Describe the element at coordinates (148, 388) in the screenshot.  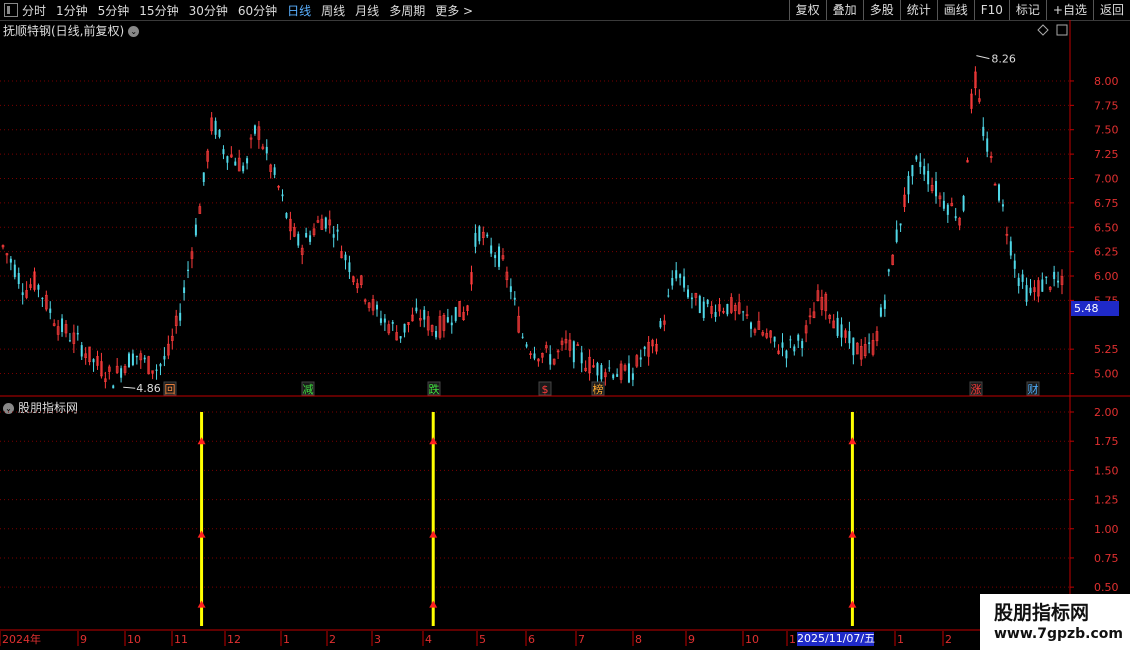
I see `low-label: 4.86` at that location.